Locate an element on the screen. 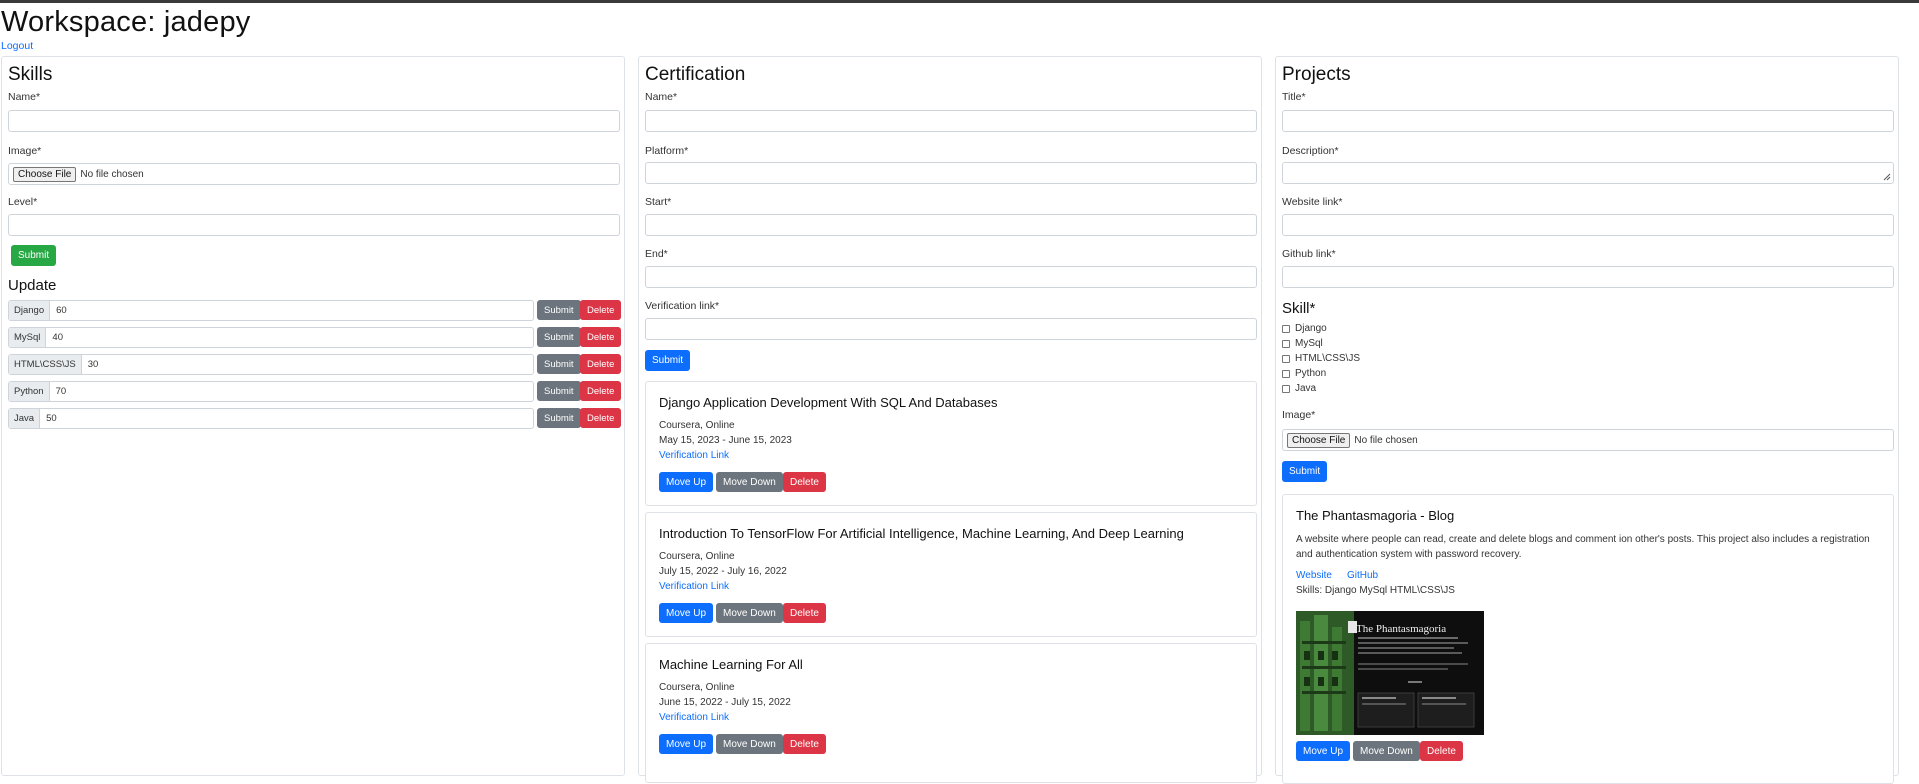 The height and width of the screenshot is (784, 1919). skill-update-group: Django 60 is located at coordinates (271, 310).